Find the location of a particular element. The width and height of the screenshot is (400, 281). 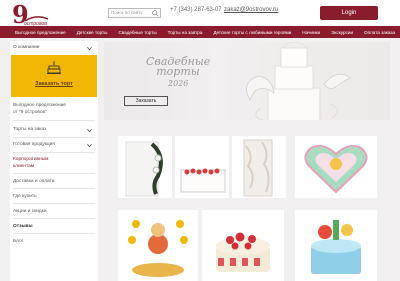

nav-item-excursions: Экскурсии is located at coordinates (342, 32).